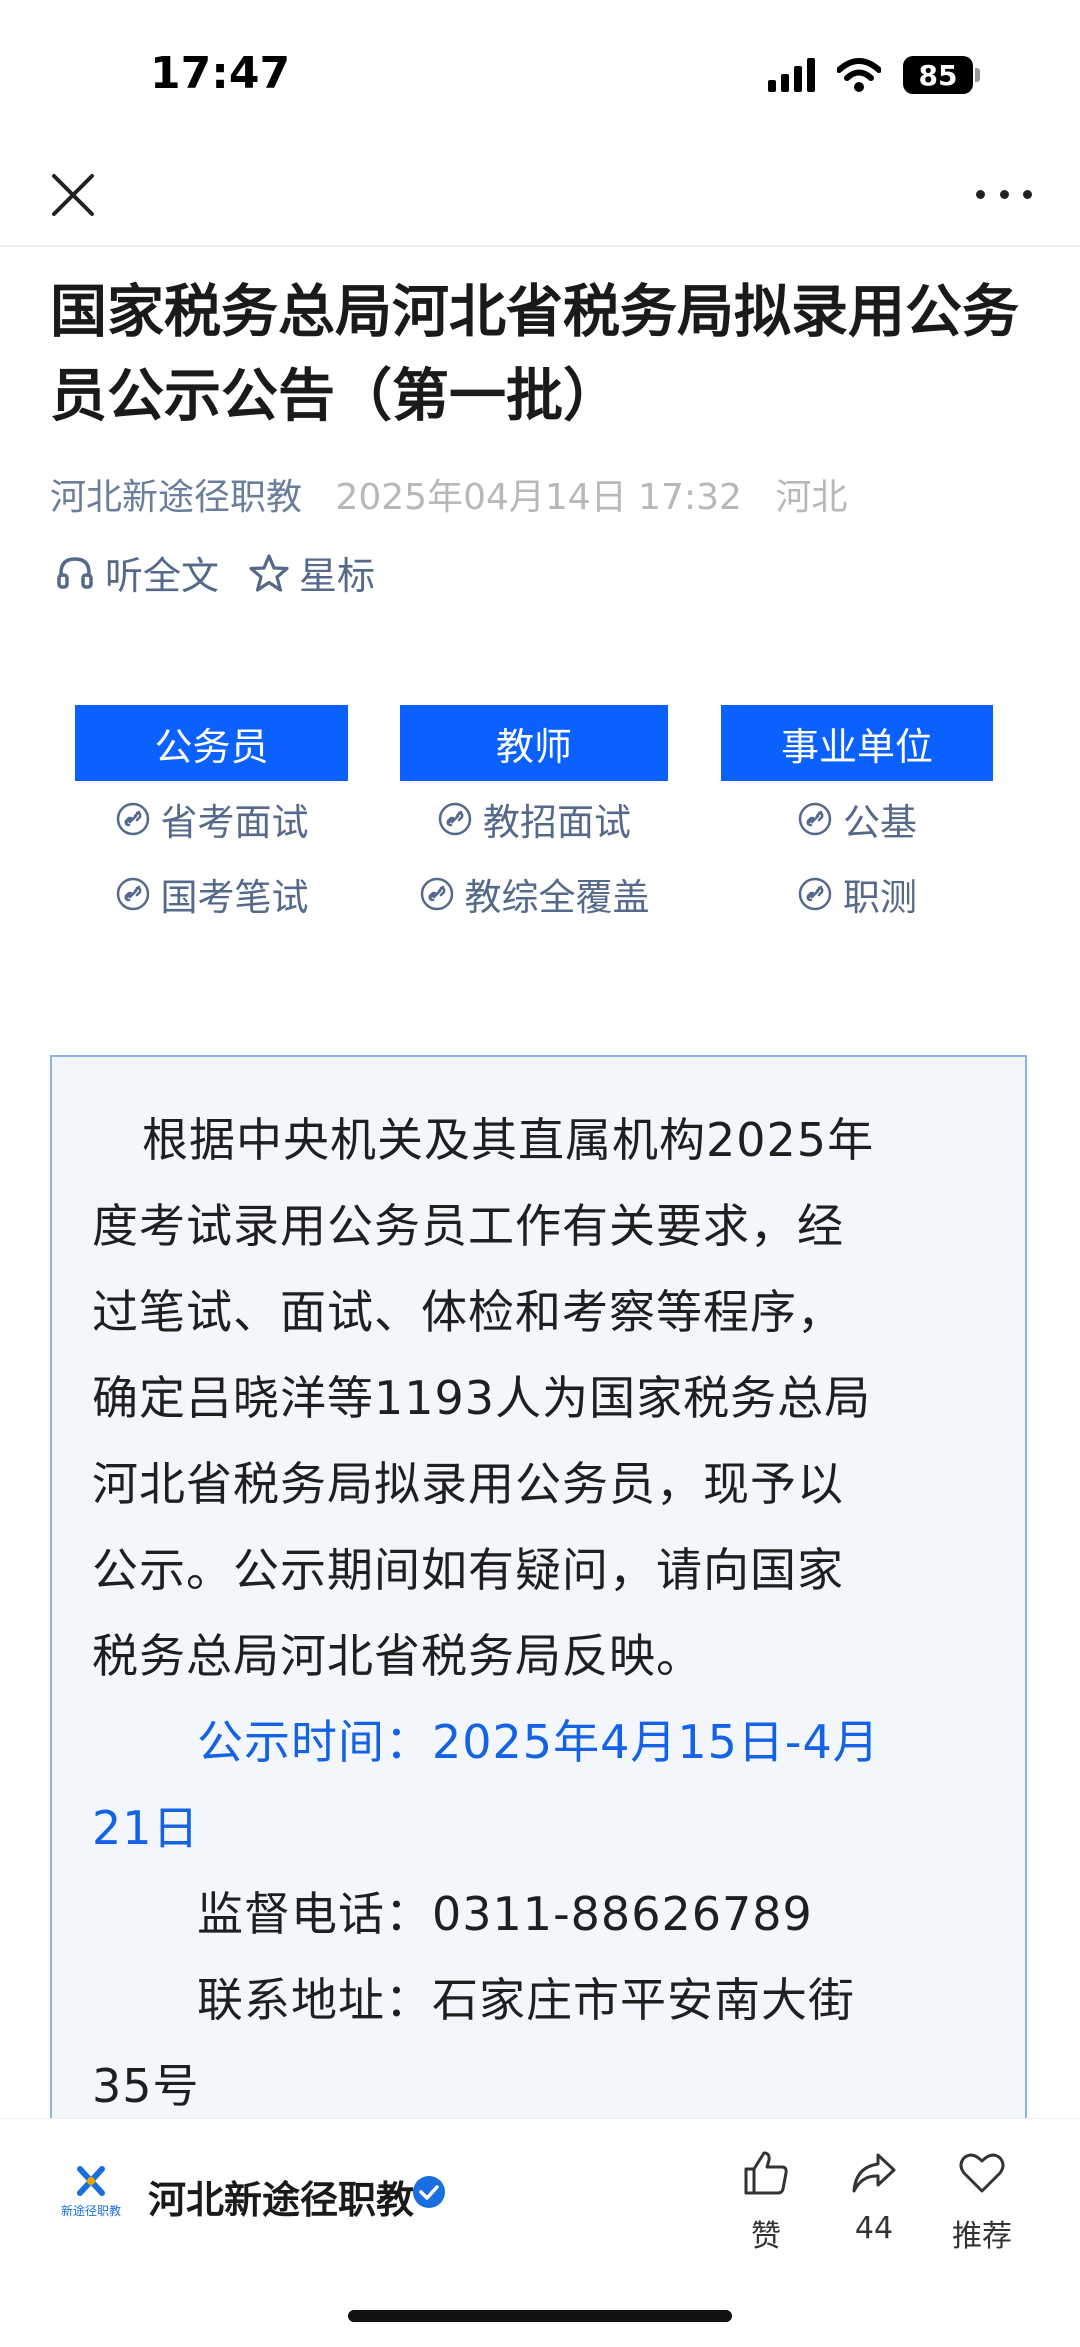 This screenshot has height=2347, width=1080. I want to click on category-teacher: 教师 教招面试 教综全覆盖, so click(534, 818).